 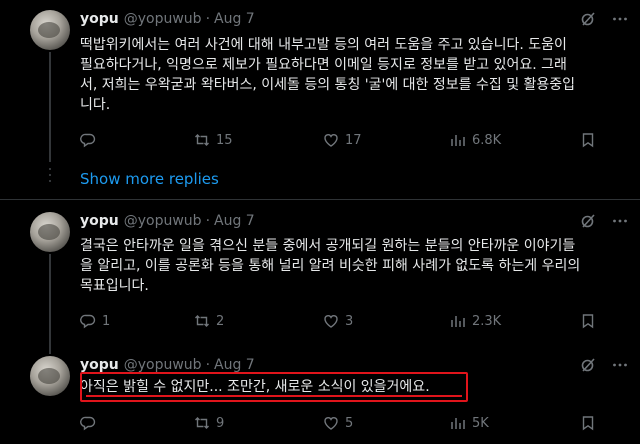 I want to click on tweet-actions: 1 2 3 2.3K, so click(x=350, y=321).